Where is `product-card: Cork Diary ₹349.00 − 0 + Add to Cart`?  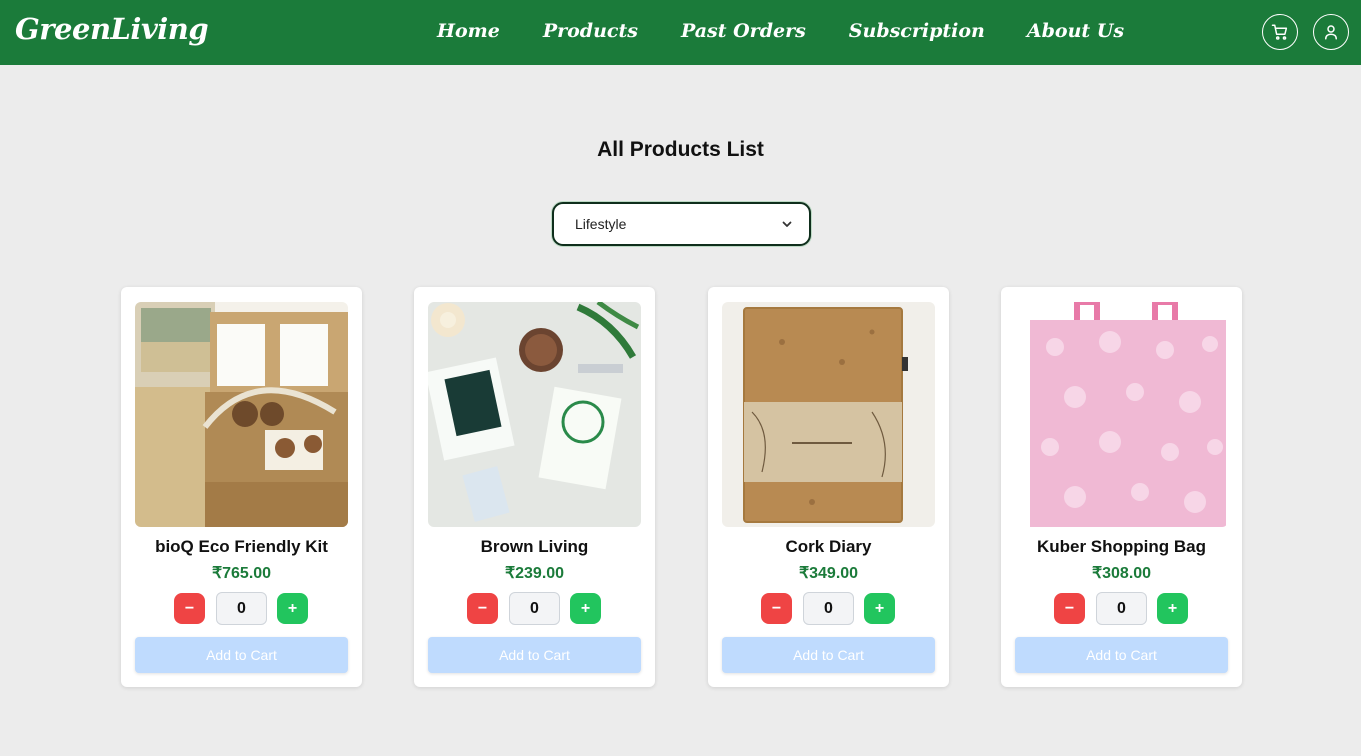
product-card: Cork Diary ₹349.00 − 0 + Add to Cart is located at coordinates (828, 487).